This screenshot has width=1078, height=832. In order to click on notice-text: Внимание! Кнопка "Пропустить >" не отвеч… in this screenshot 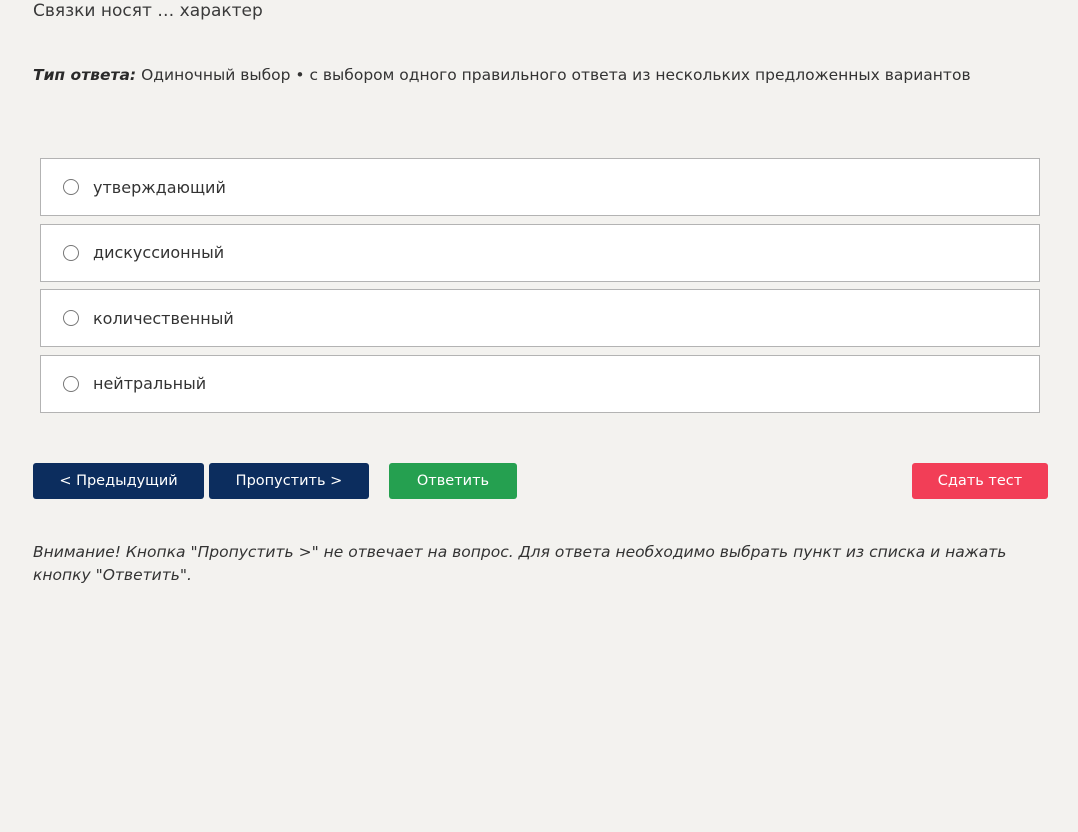, I will do `click(520, 563)`.